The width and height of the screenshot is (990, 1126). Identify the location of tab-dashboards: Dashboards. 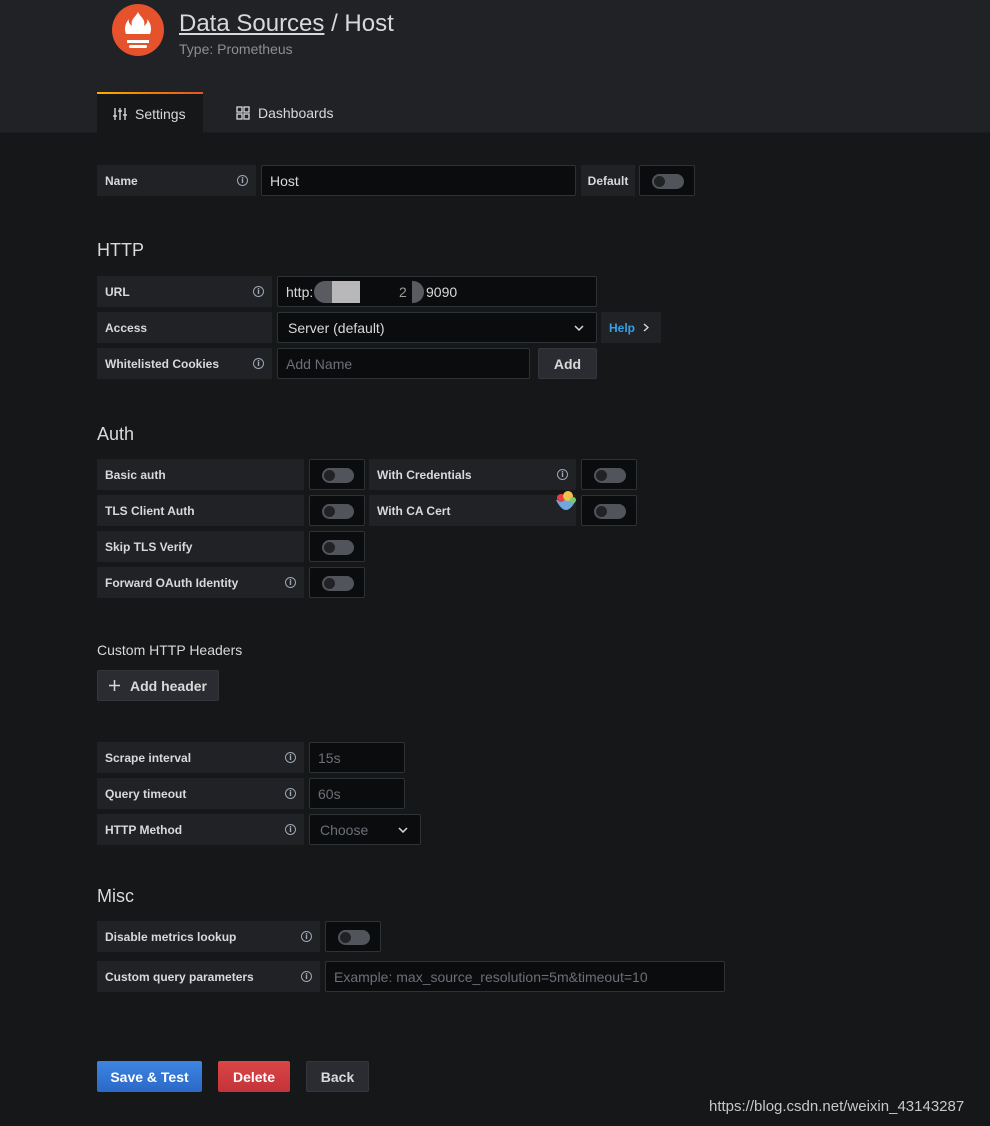
(285, 112).